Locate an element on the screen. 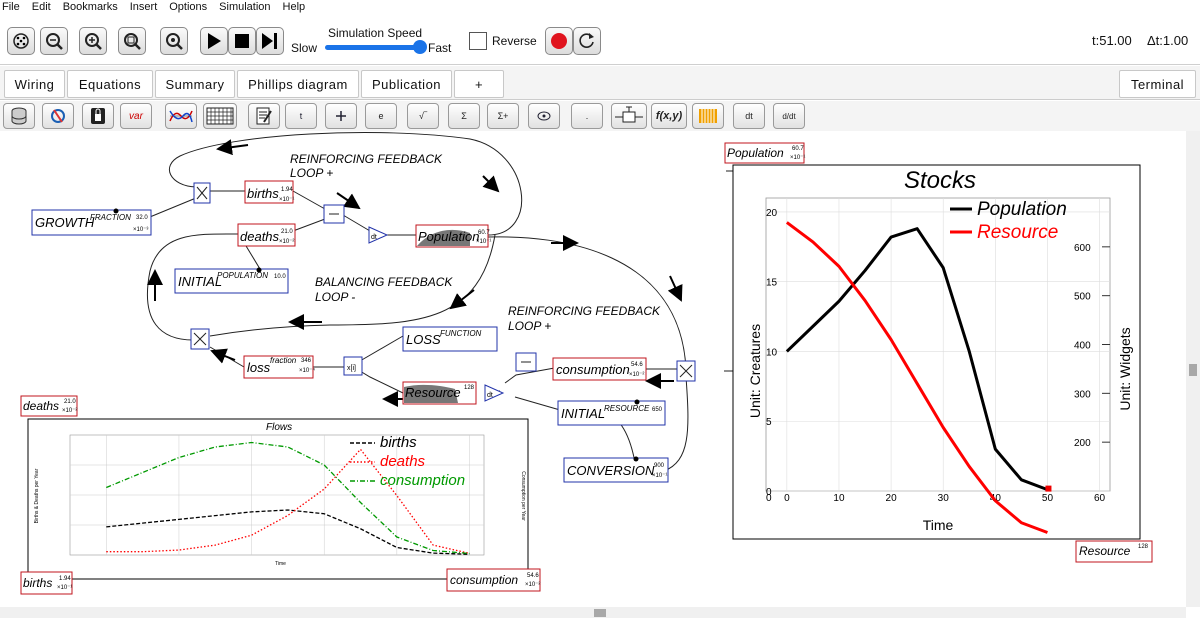 This screenshot has width=1200, height=618. stocks-y2tick: 300 is located at coordinates (1082, 394).